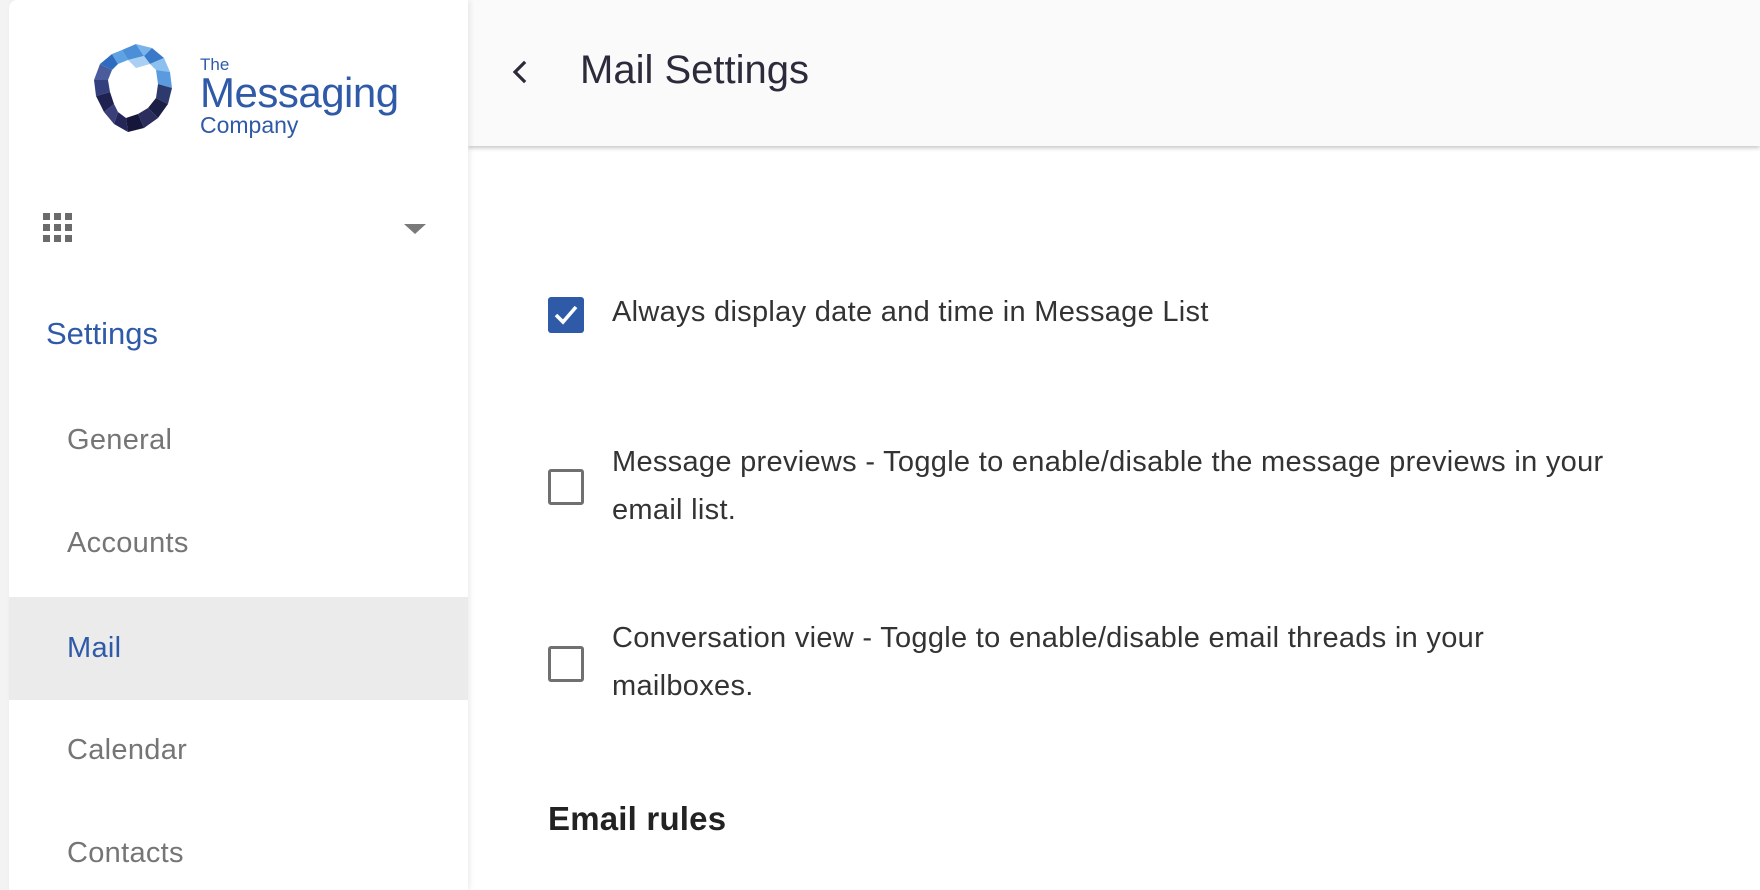  Describe the element at coordinates (127, 750) in the screenshot. I see `sidebar-item-label: Calendar` at that location.